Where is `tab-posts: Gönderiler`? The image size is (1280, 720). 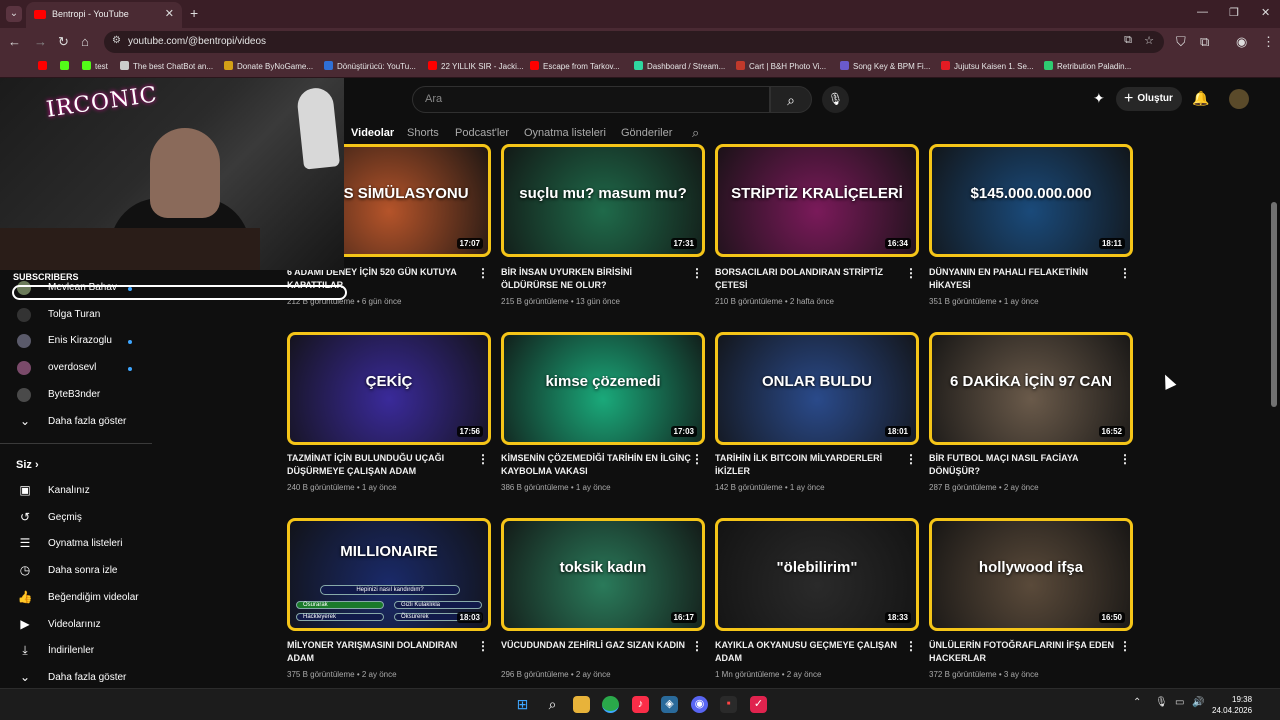
tab-posts: Gönderiler is located at coordinates (646, 133).